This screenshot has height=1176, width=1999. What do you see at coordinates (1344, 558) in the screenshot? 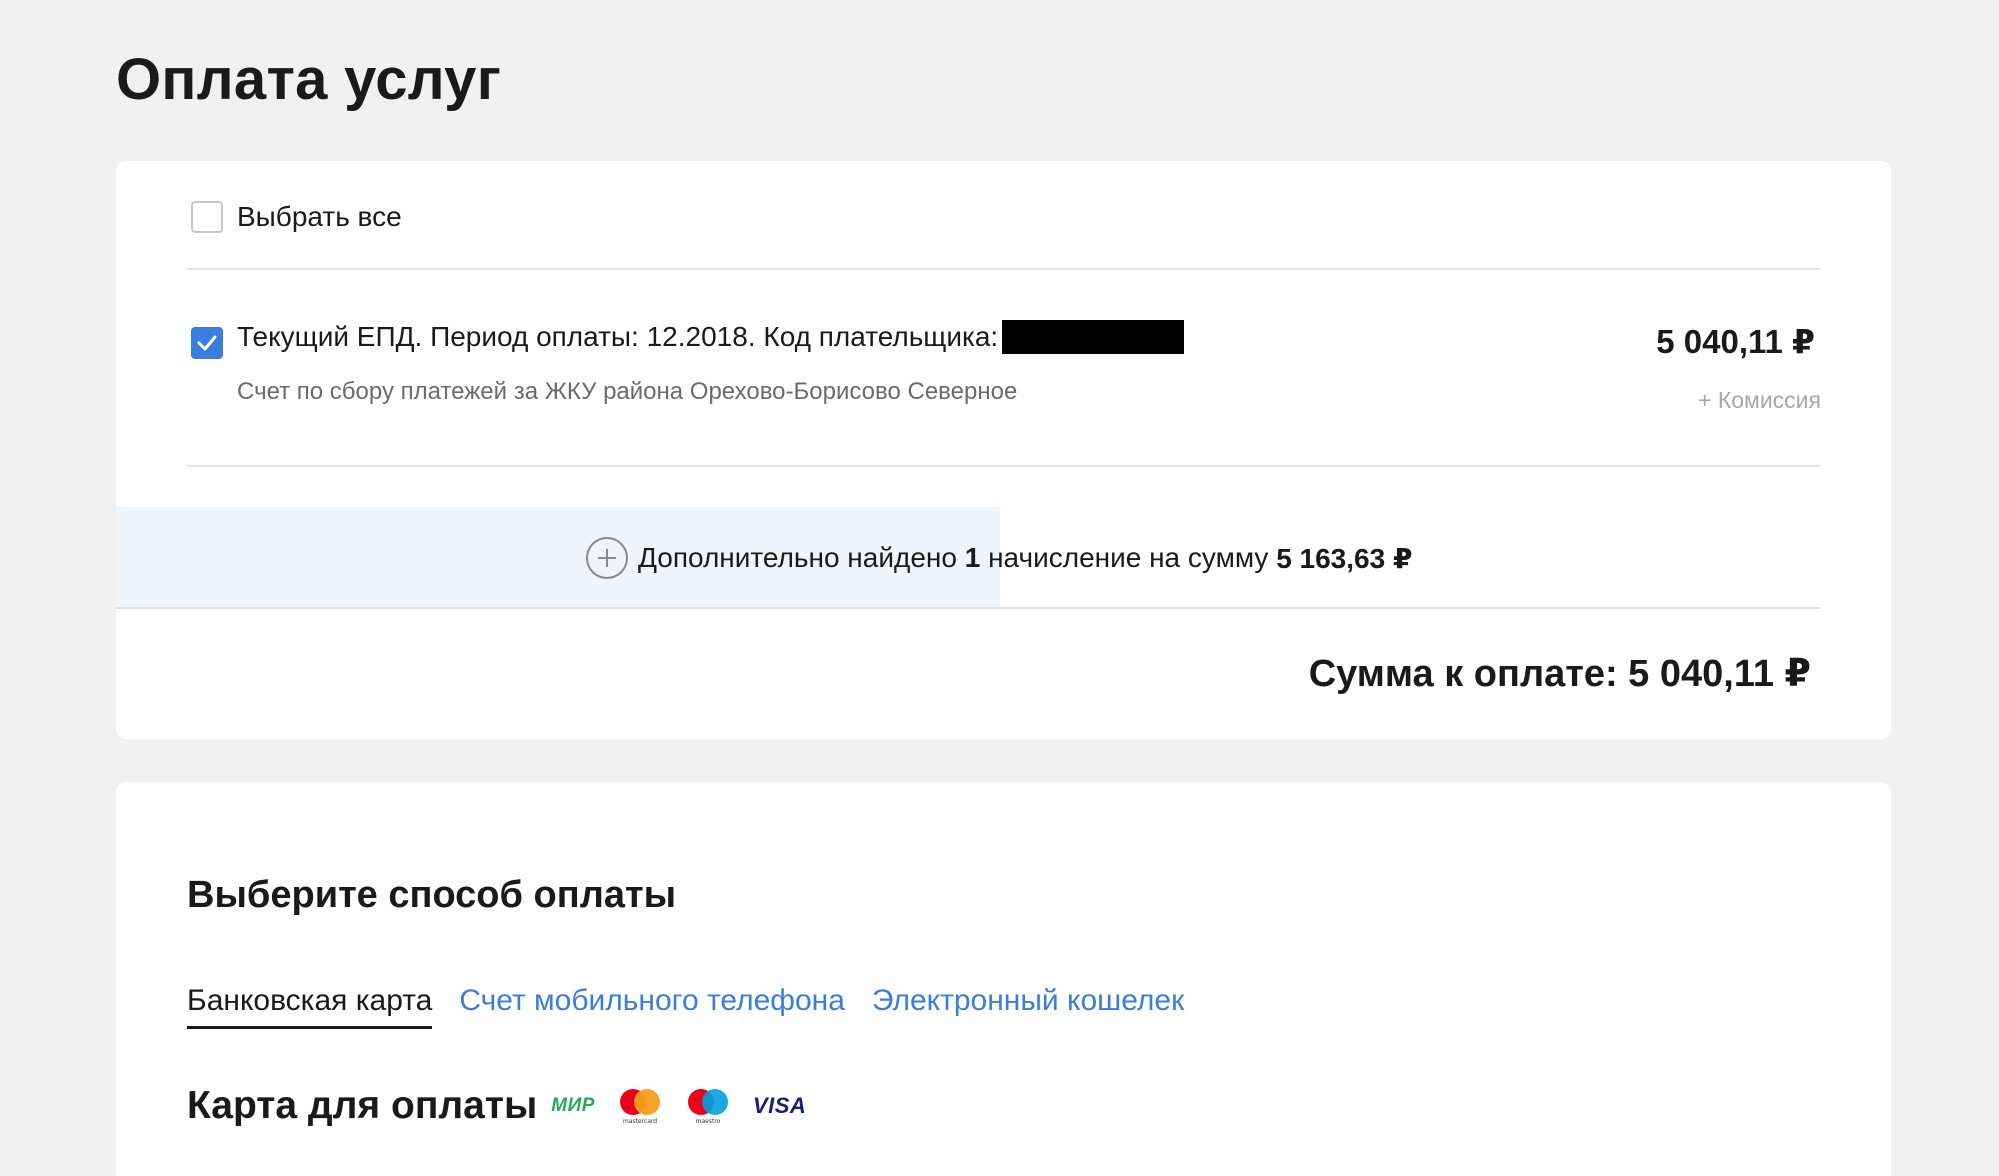
I see `additional-sum: 5 163,63 ₽` at bounding box center [1344, 558].